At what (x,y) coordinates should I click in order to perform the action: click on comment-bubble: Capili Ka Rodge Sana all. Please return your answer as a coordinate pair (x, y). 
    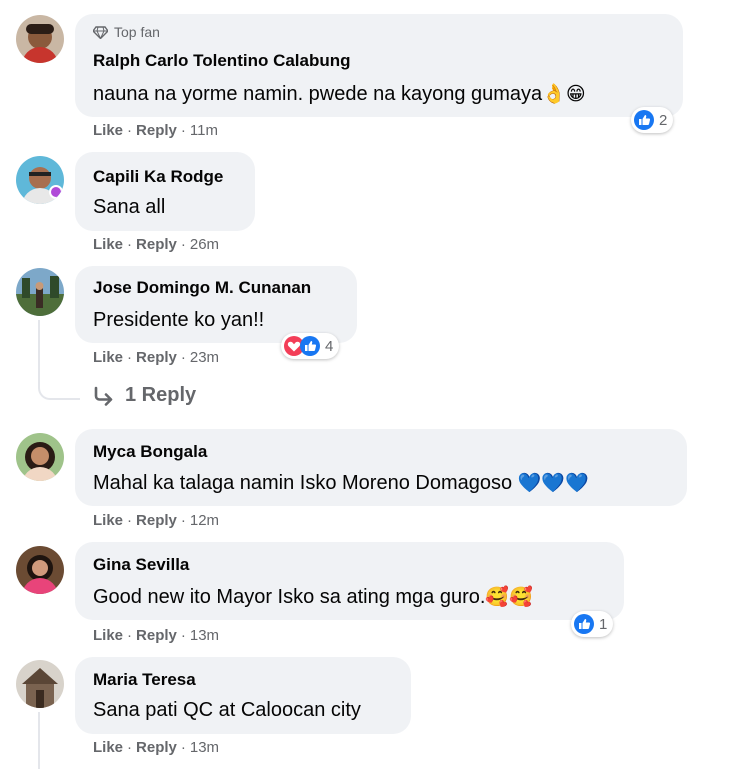
    Looking at the image, I should click on (165, 191).